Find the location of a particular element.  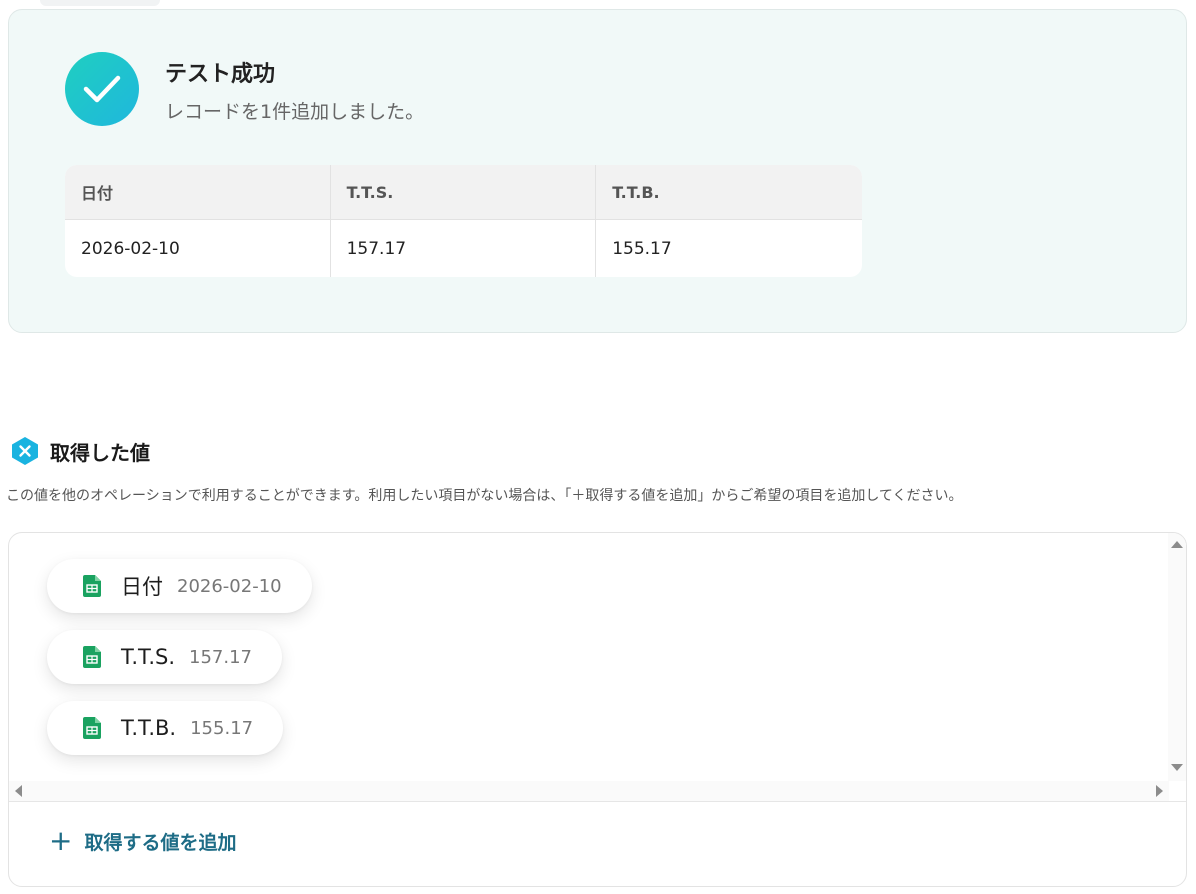

table-header-row: 日付 T.T.S. T.T.B. is located at coordinates (463, 192).